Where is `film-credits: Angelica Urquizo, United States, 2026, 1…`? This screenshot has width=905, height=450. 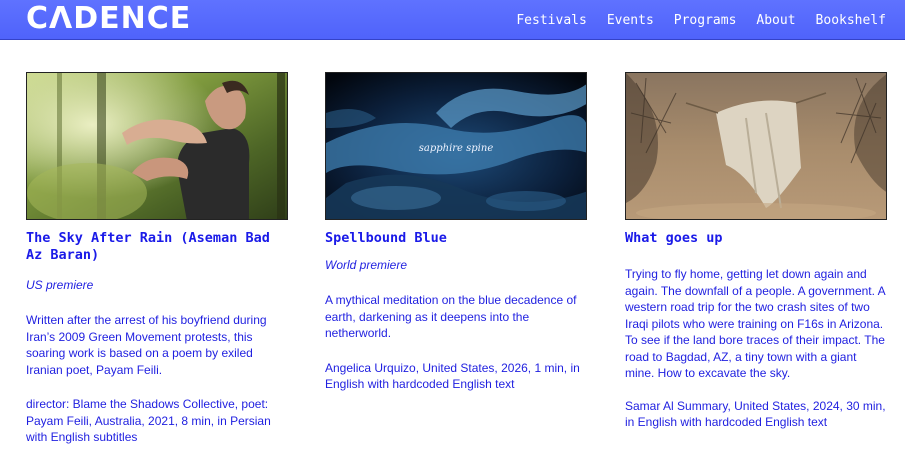
film-credits: Angelica Urquizo, United States, 2026, 1… is located at coordinates (452, 376).